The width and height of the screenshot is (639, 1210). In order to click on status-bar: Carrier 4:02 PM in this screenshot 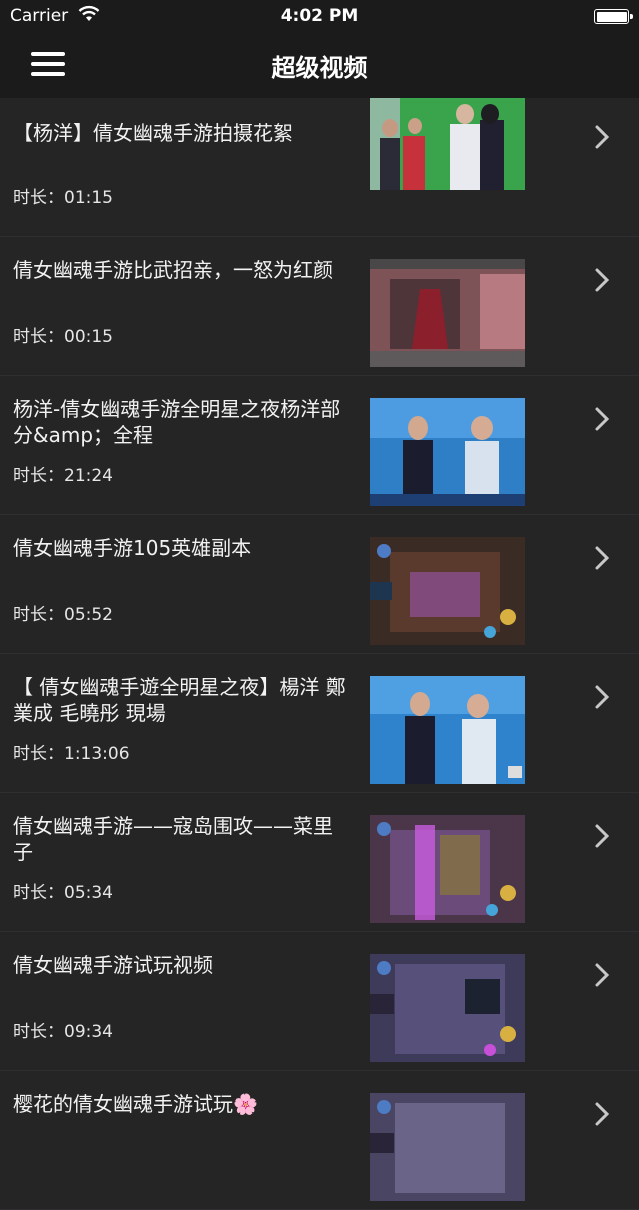, I will do `click(319, 17)`.